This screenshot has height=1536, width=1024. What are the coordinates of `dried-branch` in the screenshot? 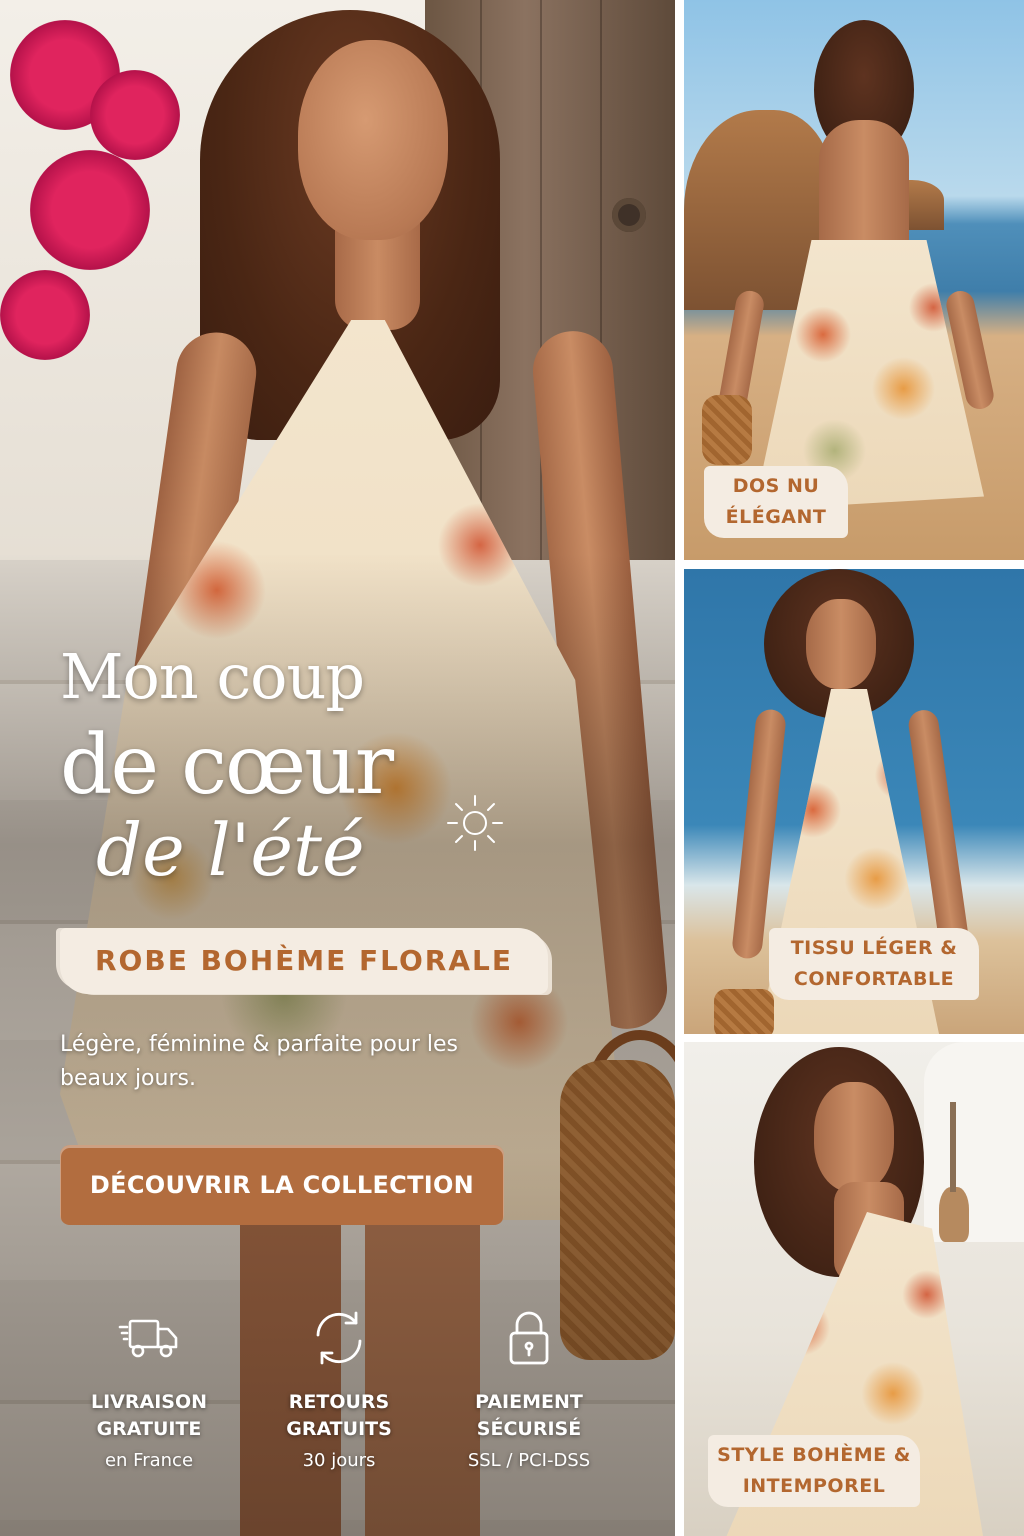 It's located at (953, 1147).